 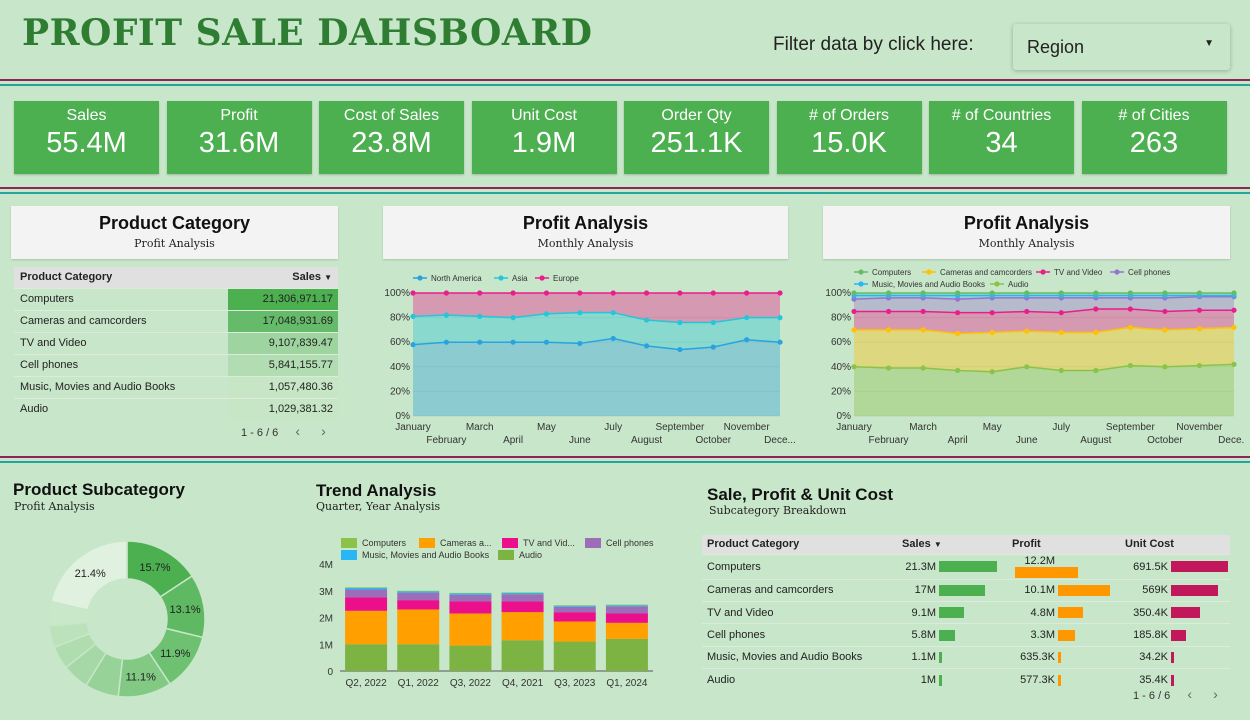 I want to click on sort-desc-icon: ▼, so click(x=328, y=278).